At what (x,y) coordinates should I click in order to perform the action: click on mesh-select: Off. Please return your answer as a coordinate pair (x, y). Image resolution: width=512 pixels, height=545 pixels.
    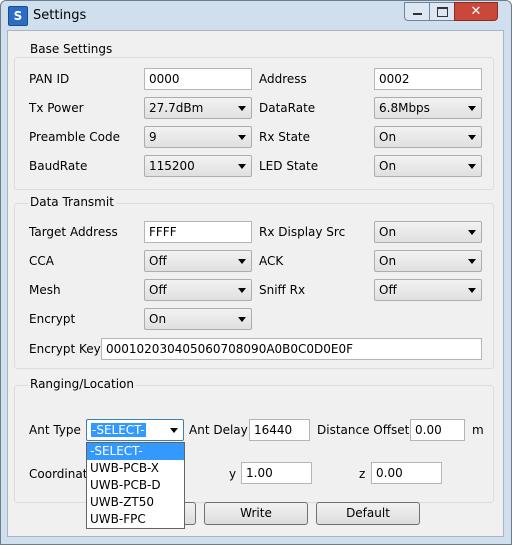
    Looking at the image, I should click on (198, 290).